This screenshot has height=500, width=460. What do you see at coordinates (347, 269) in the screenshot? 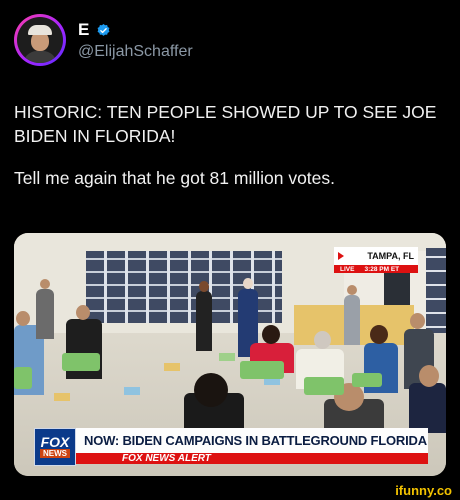
I see `live-label: LIVE` at bounding box center [347, 269].